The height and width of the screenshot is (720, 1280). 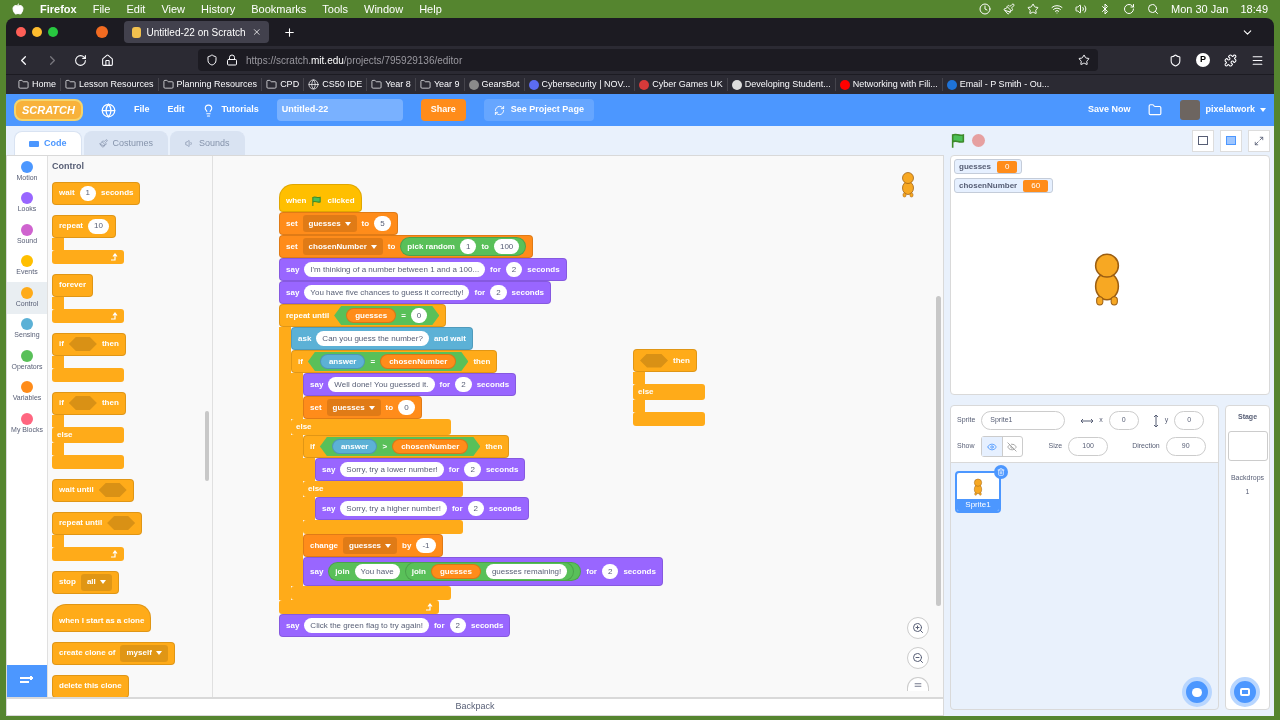 I want to click on block-input: Can you guess the number?, so click(x=372, y=338).